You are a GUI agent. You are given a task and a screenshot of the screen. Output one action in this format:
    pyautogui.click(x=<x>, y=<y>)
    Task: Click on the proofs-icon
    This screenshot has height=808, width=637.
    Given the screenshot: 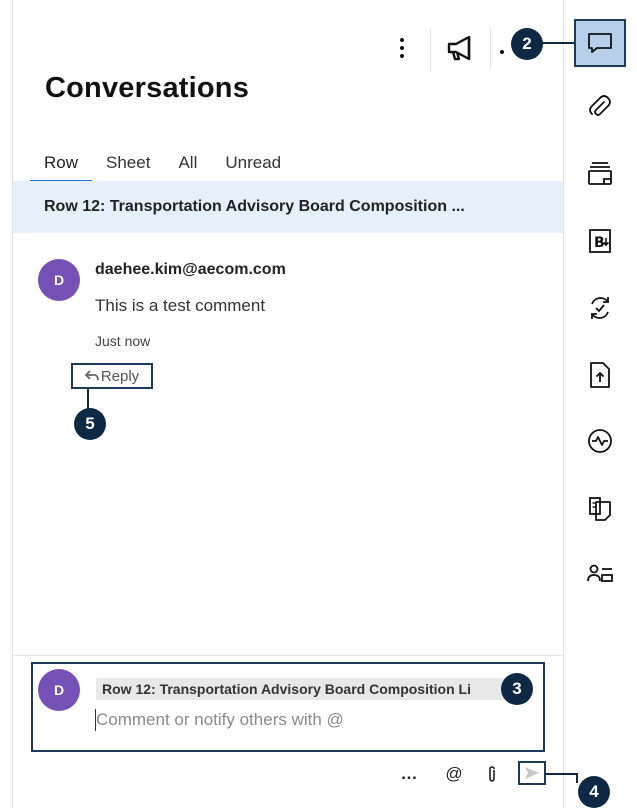 What is the action you would take?
    pyautogui.click(x=600, y=509)
    